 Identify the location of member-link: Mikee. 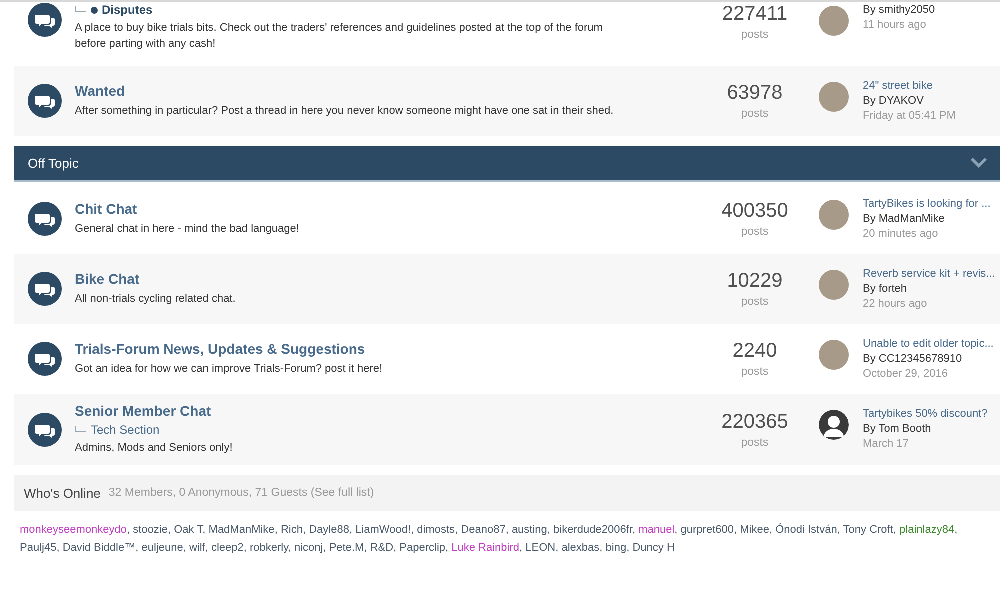
(755, 530).